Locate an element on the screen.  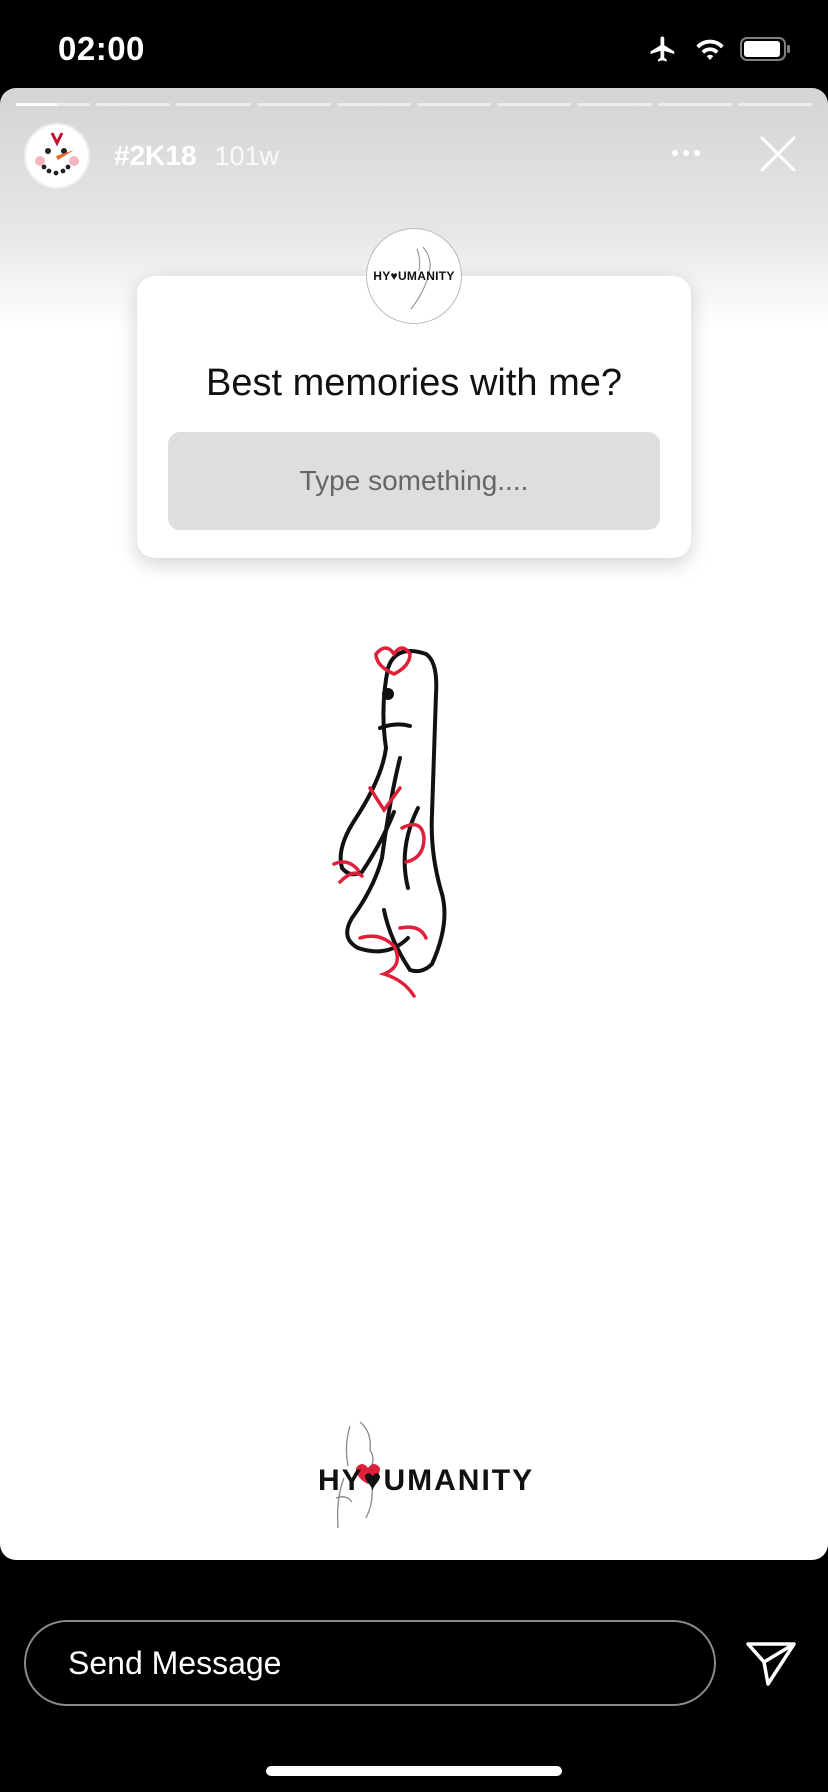
wifi-icon is located at coordinates (710, 50).